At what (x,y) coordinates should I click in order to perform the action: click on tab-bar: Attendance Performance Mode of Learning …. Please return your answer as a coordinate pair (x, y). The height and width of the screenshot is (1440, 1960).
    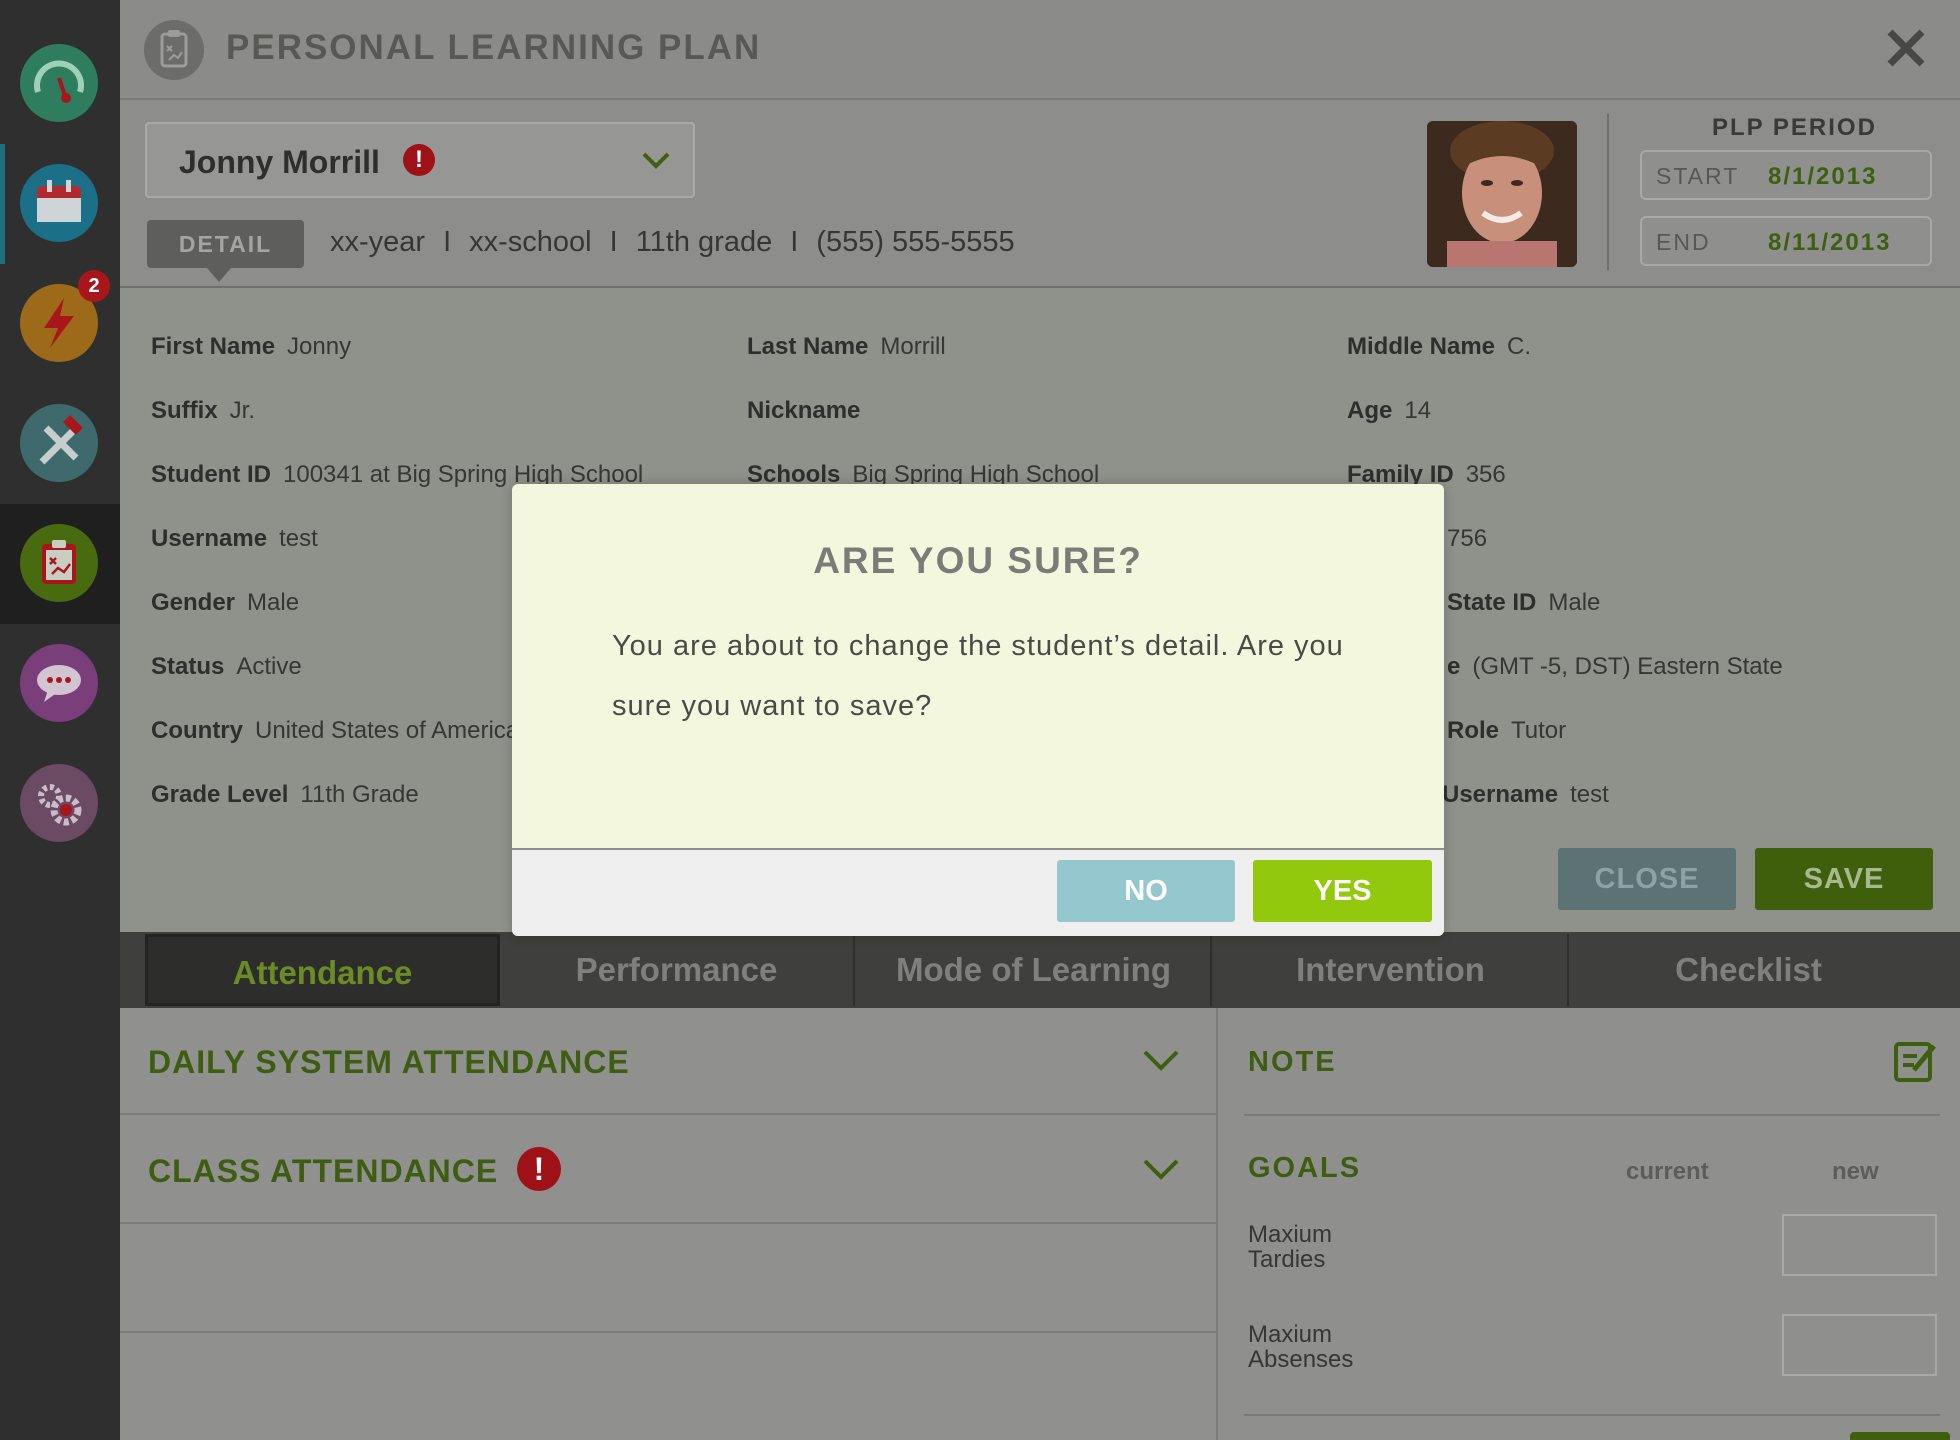
    Looking at the image, I should click on (1040, 970).